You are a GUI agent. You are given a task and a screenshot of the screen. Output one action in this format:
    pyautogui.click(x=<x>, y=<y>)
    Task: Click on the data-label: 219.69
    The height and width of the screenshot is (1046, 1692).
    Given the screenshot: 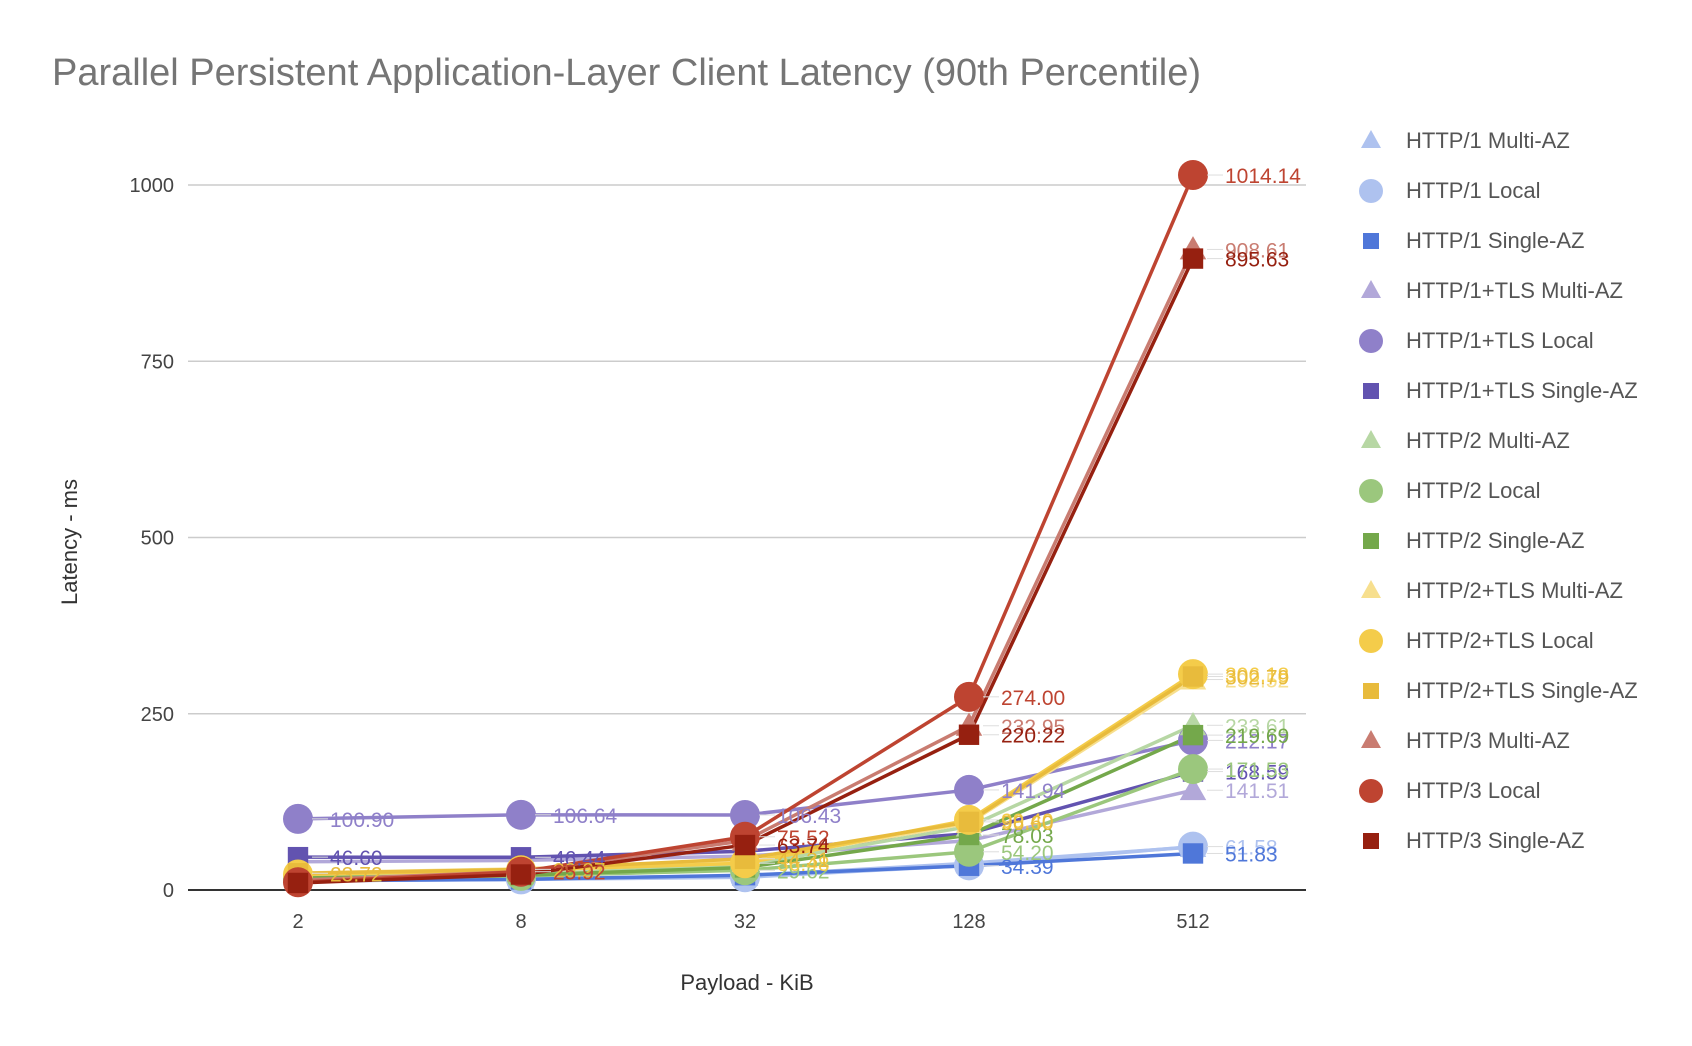 What is the action you would take?
    pyautogui.click(x=1257, y=736)
    